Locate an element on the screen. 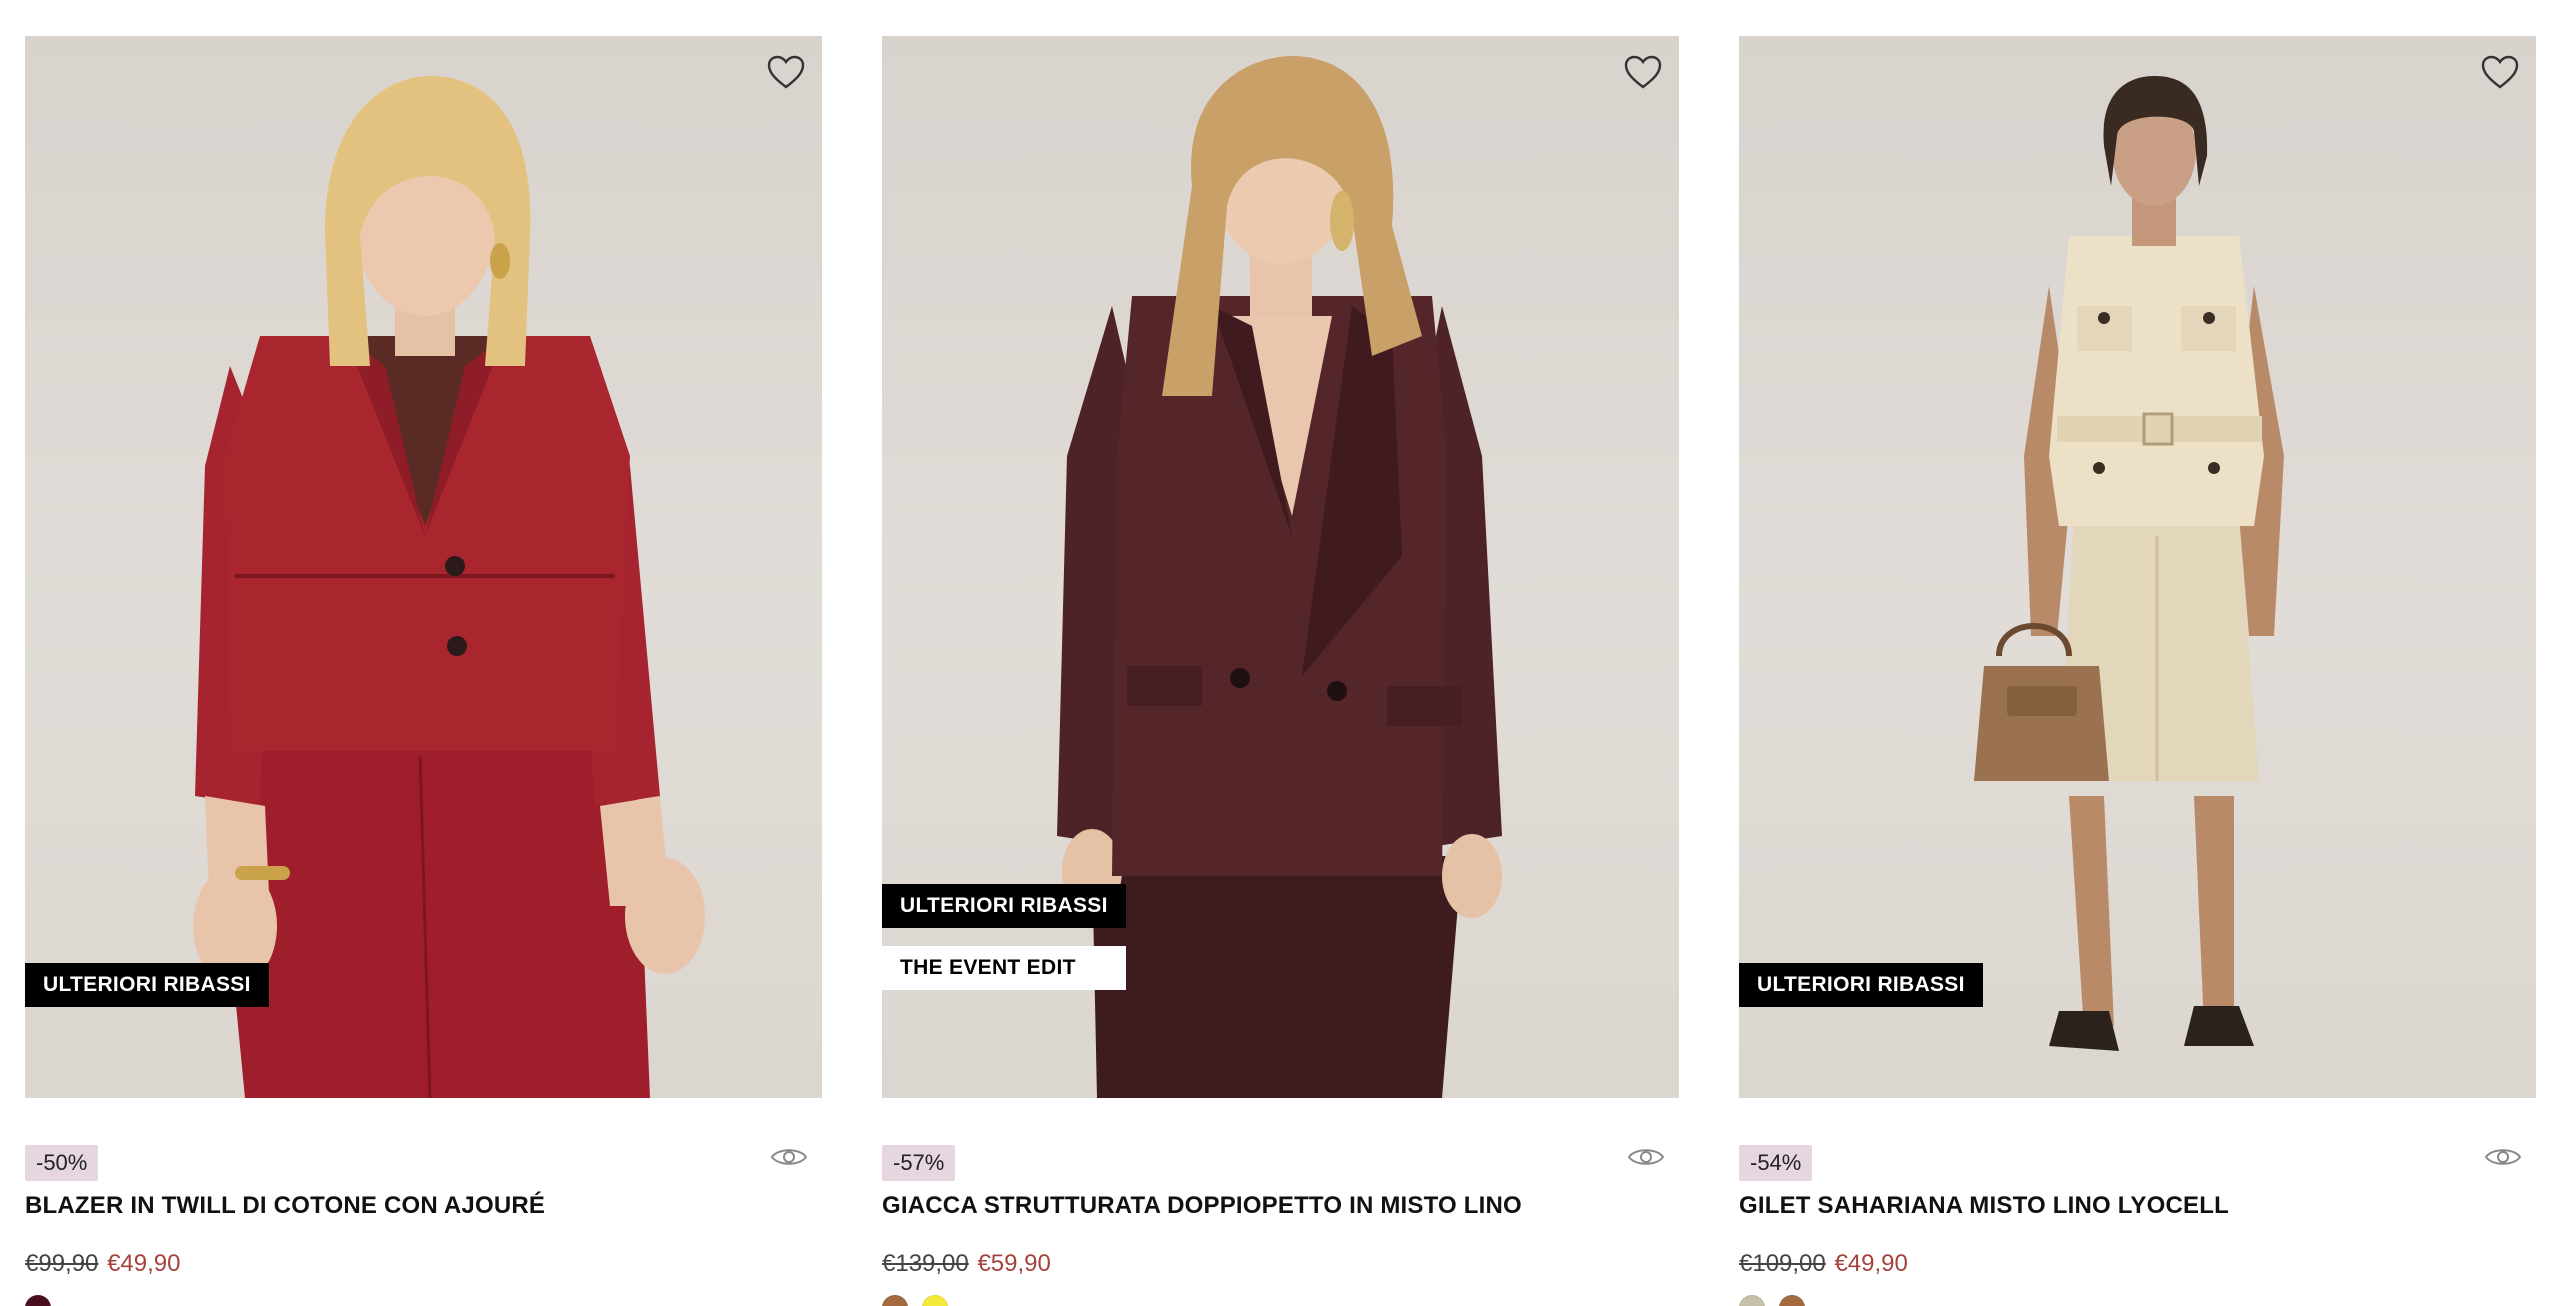 The width and height of the screenshot is (2560, 1306). price-row: €109,00 €49,90 is located at coordinates (1823, 1264).